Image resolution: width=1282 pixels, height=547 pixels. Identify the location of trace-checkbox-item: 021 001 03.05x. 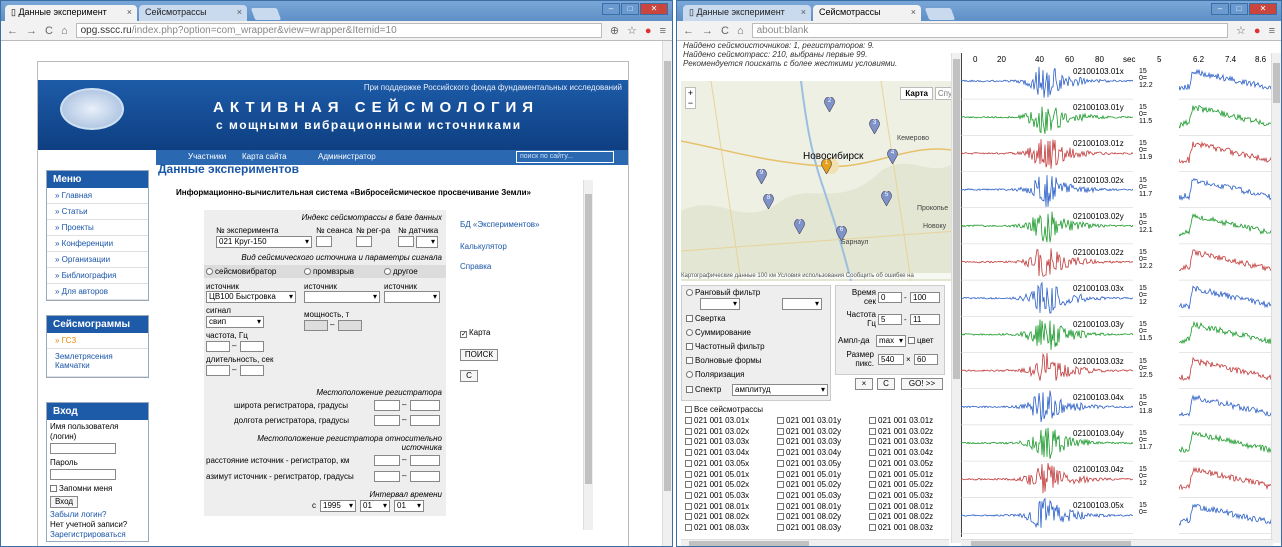
(717, 463).